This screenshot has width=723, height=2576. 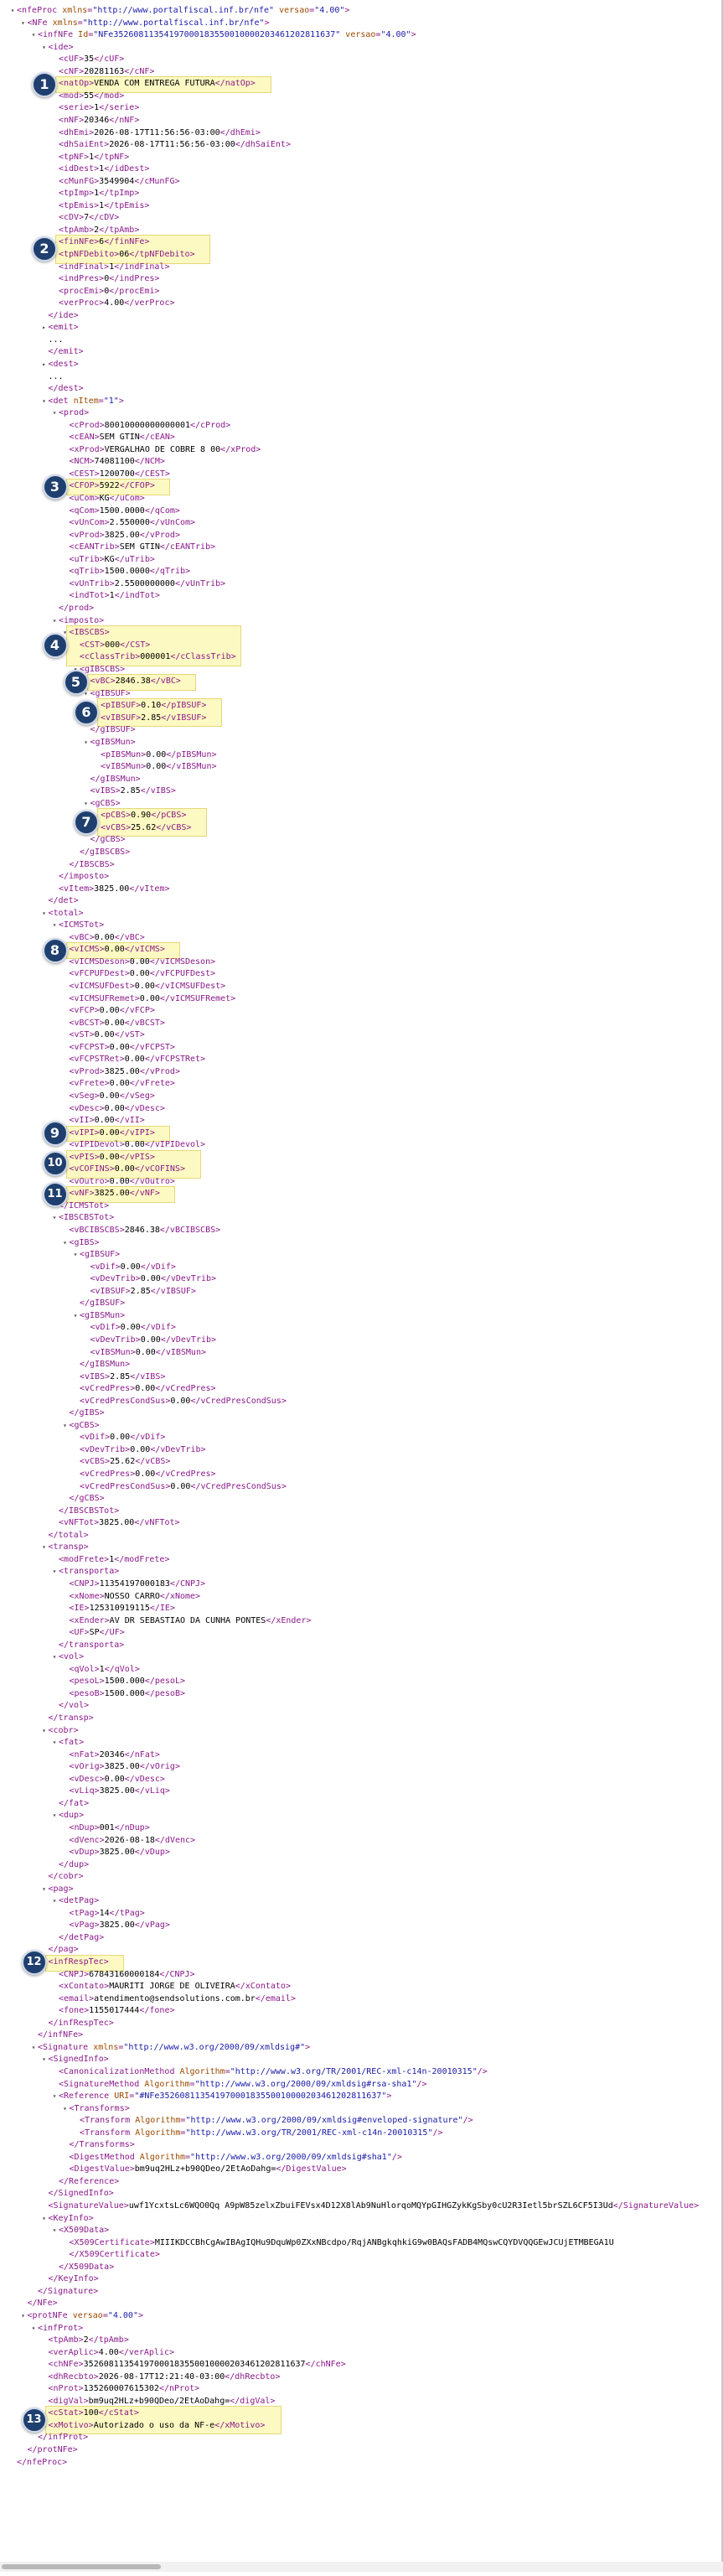 What do you see at coordinates (75, 1901) in the screenshot?
I see `xml-line: ▾ <detPag>` at bounding box center [75, 1901].